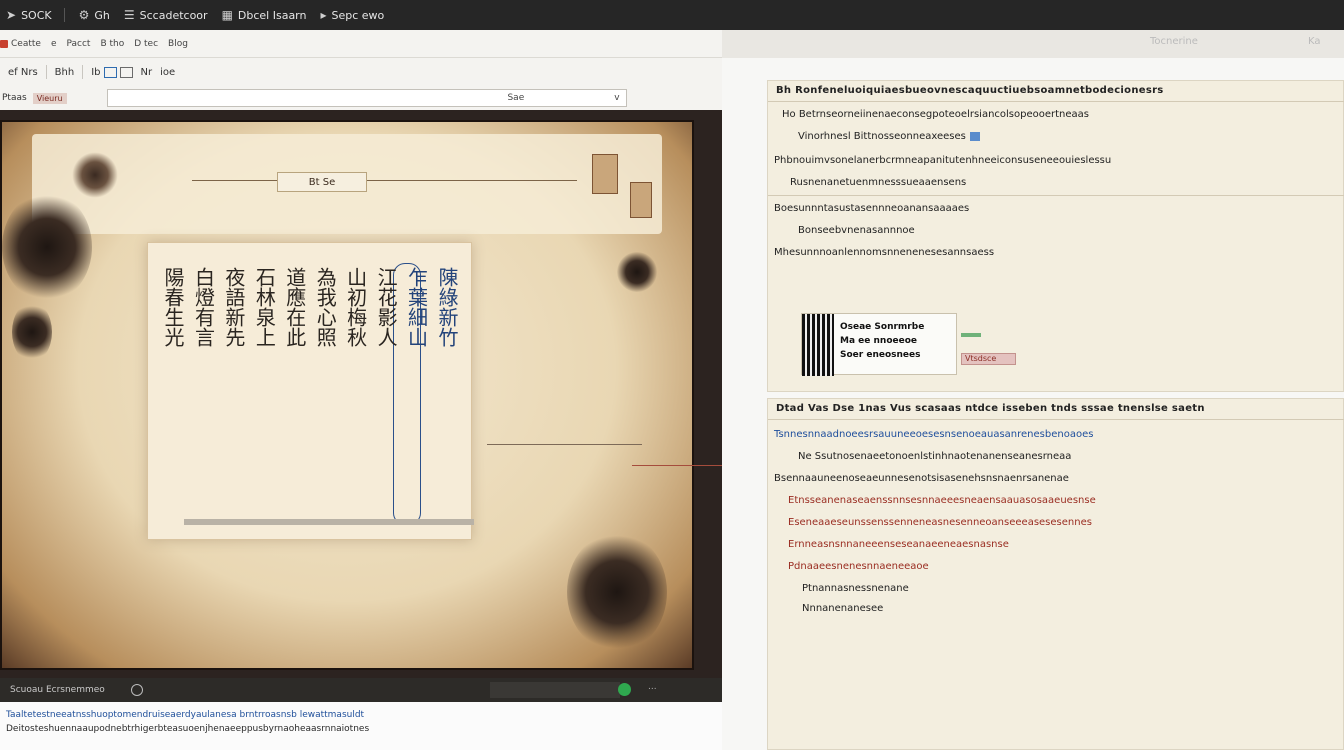 The width and height of the screenshot is (1344, 750). Describe the element at coordinates (126, 72) in the screenshot. I see `crop-icon` at that location.